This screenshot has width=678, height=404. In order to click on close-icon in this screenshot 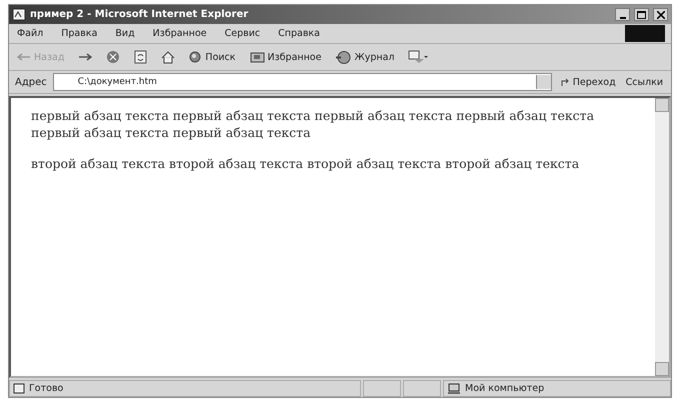, I will do `click(660, 14)`.